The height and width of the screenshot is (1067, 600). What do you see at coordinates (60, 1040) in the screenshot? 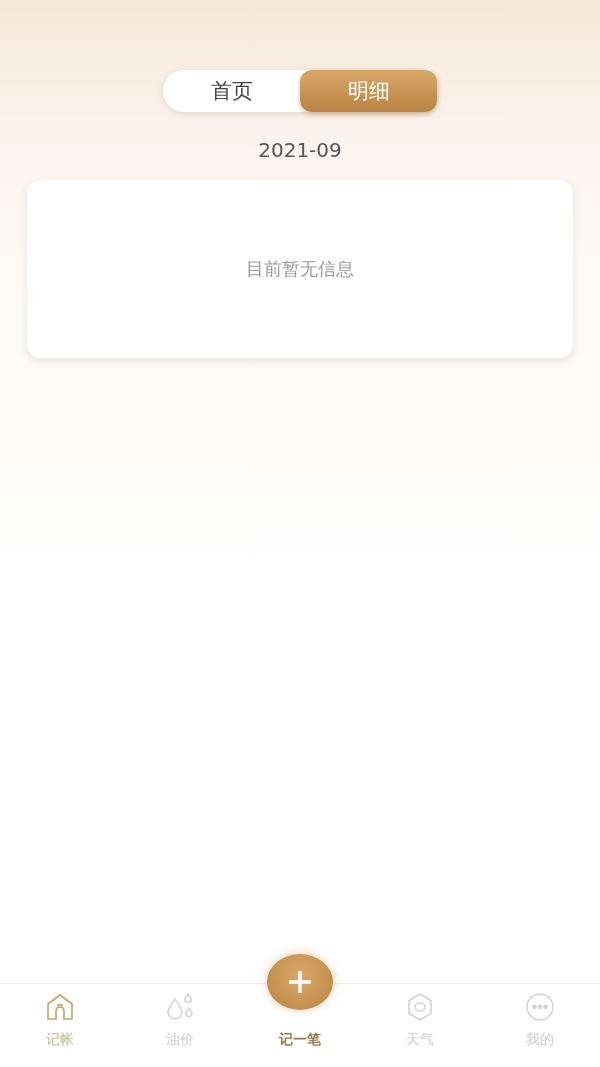
I see `nav-label: 记帐` at bounding box center [60, 1040].